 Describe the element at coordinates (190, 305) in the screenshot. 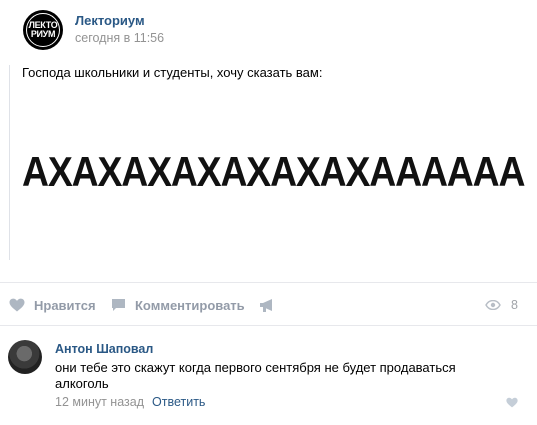

I see `comment-label: Комментировать` at that location.